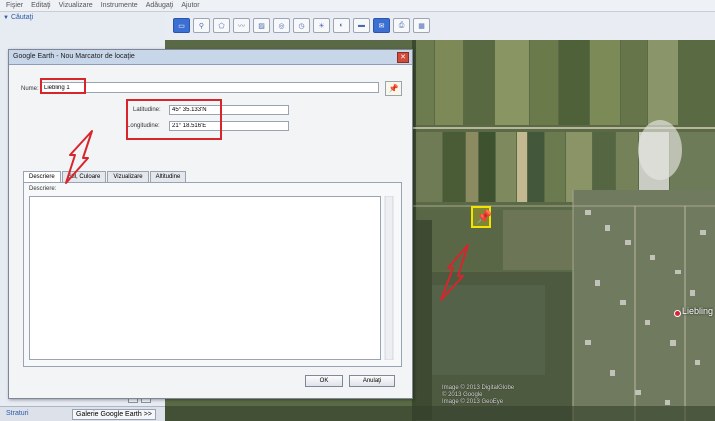  I want to click on placemark-icon: ⚲, so click(201, 25).